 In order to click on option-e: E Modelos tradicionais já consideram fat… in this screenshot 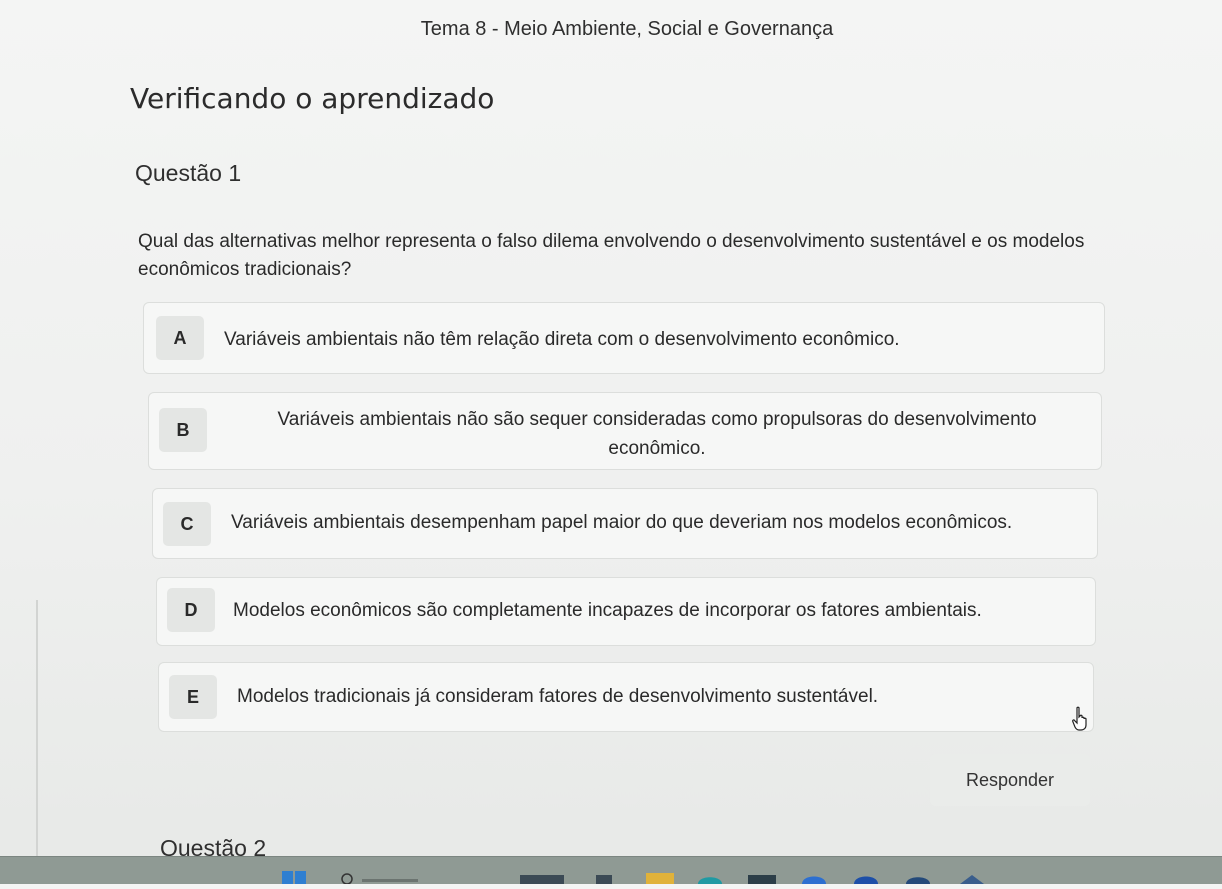, I will do `click(626, 697)`.